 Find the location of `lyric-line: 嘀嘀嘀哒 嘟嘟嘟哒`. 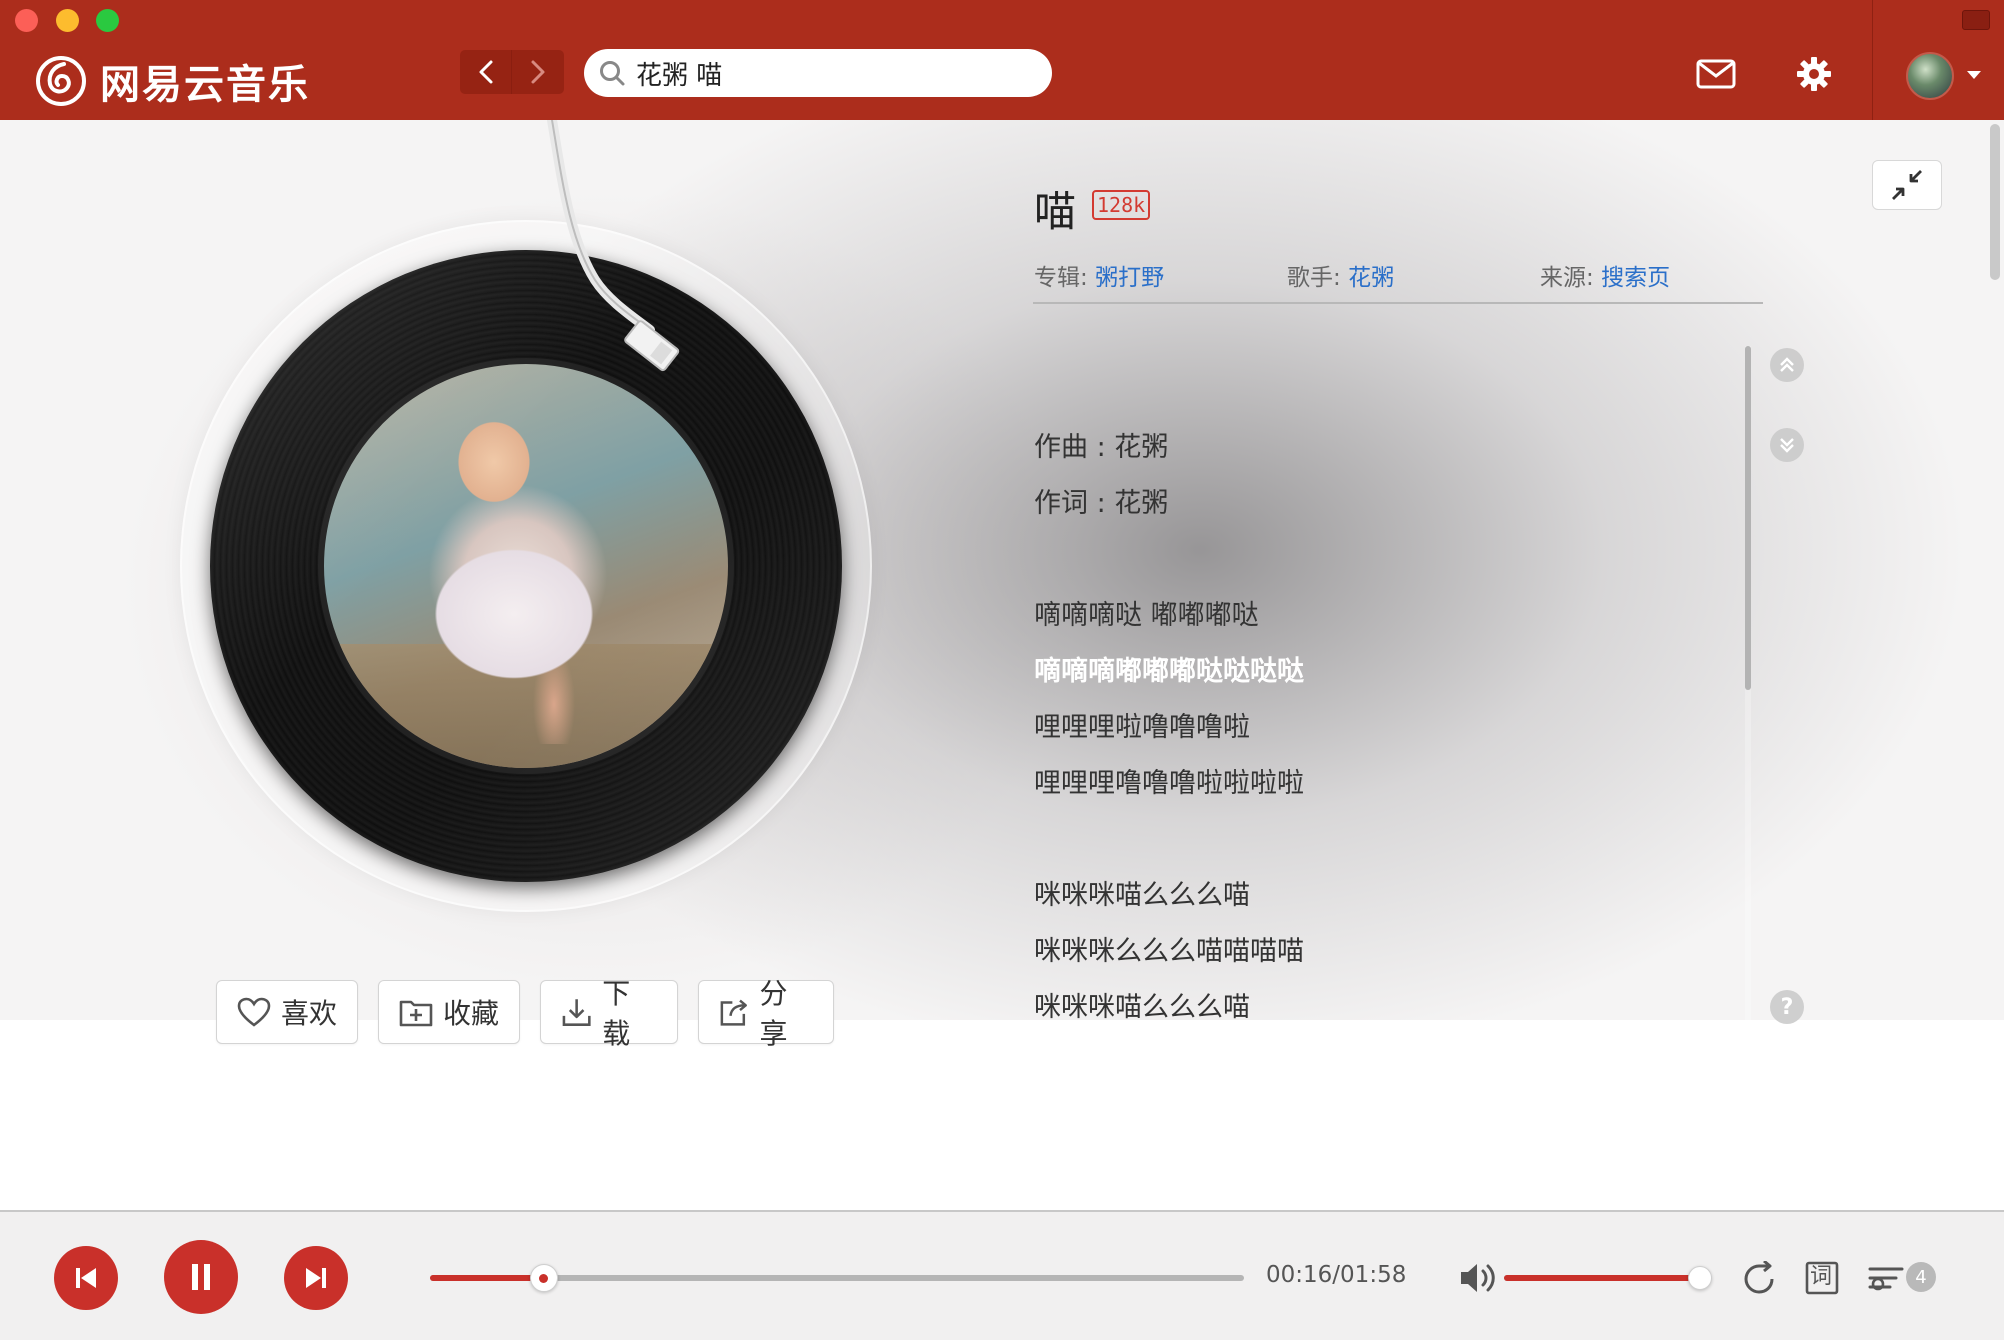

lyric-line: 嘀嘀嘀哒 嘟嘟嘟哒 is located at coordinates (1146, 615).